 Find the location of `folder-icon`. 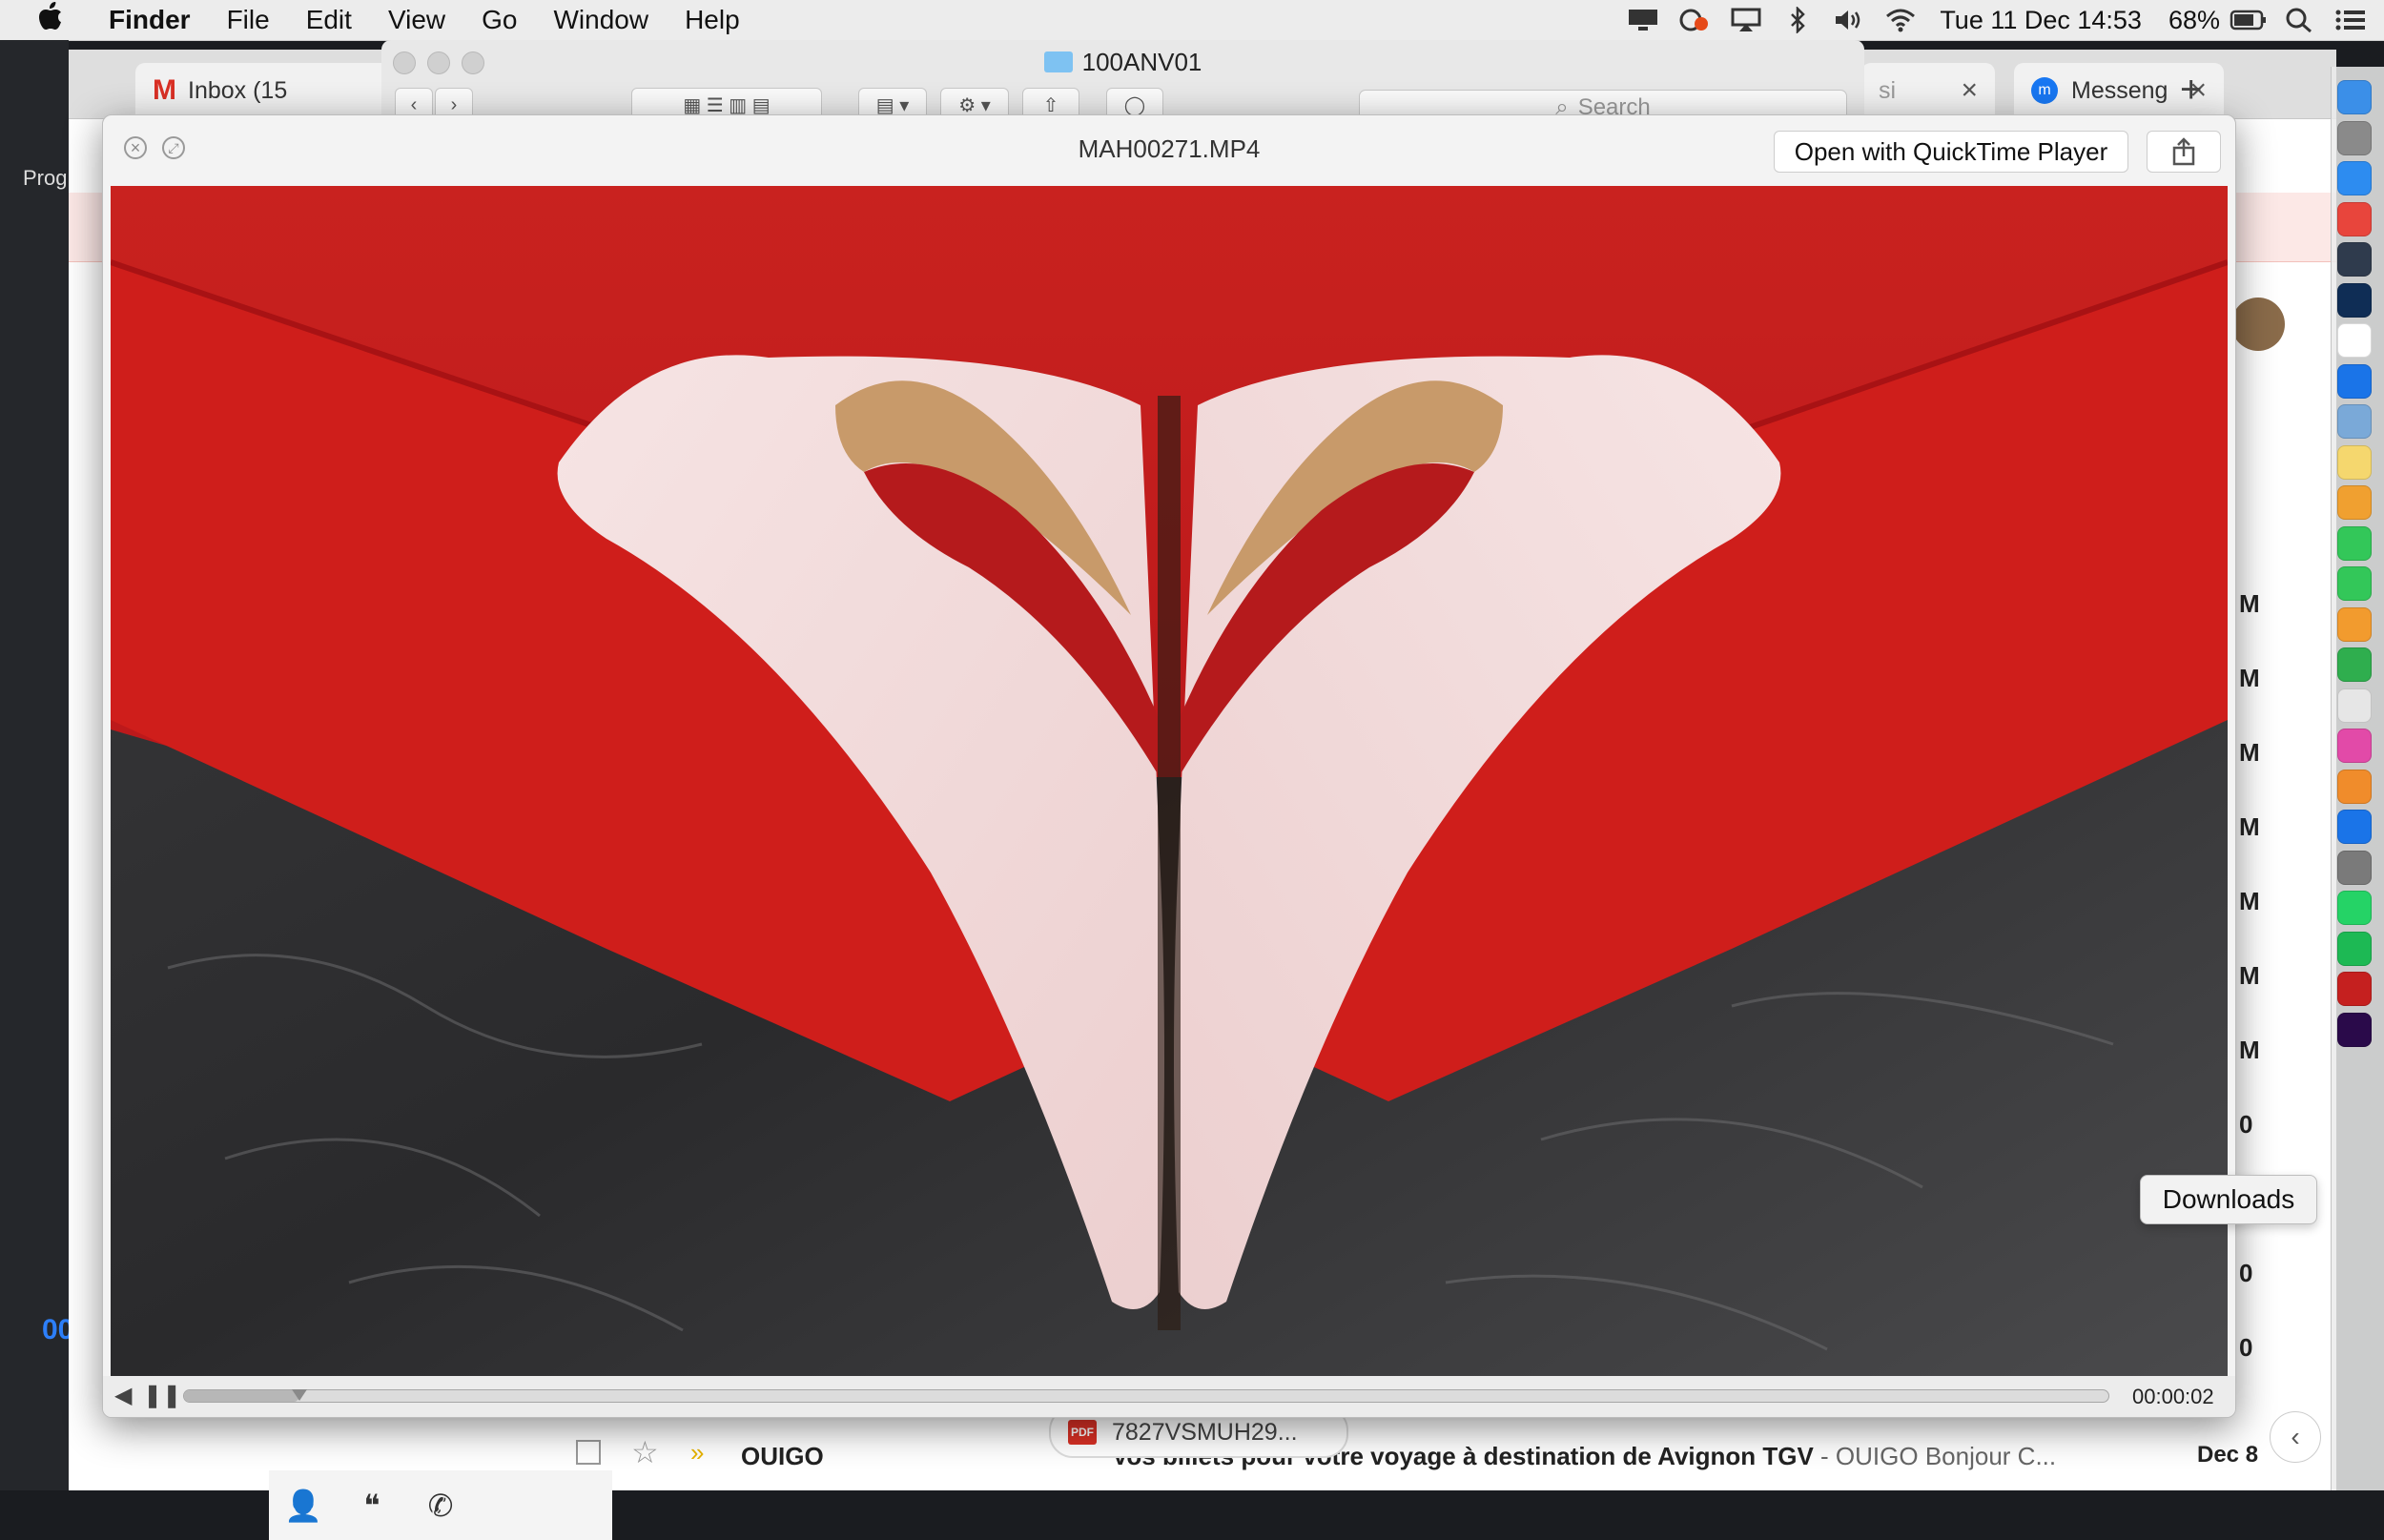

folder-icon is located at coordinates (1058, 61).